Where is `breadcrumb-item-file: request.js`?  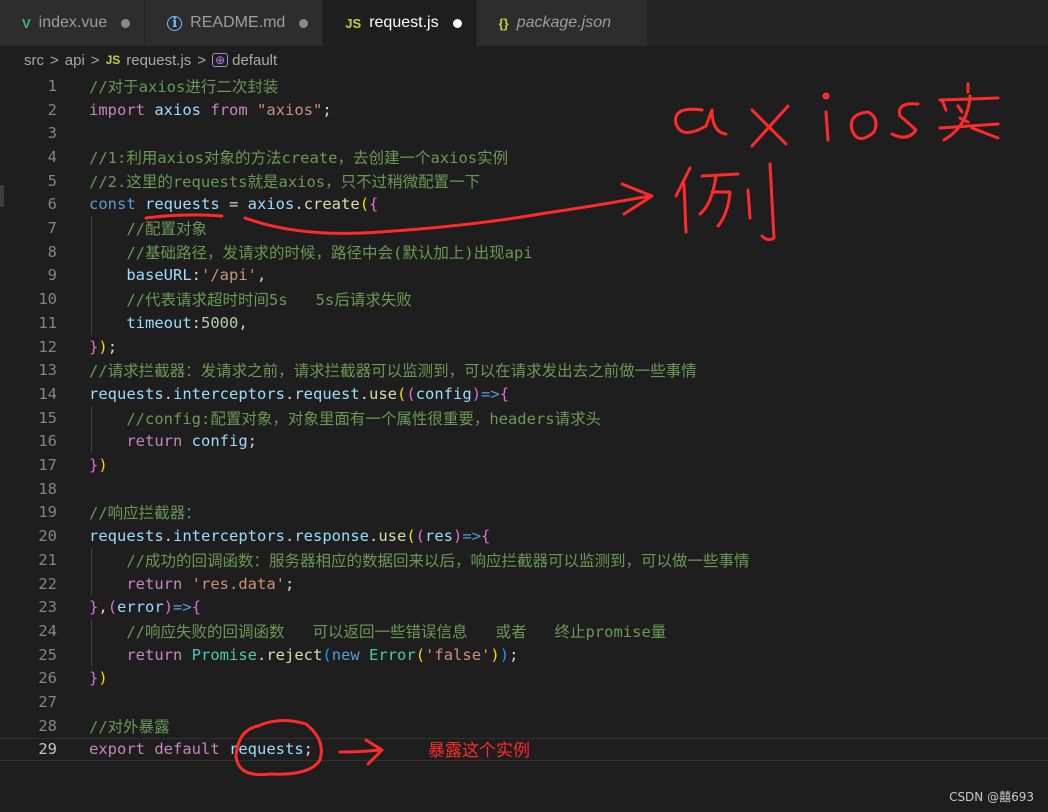
breadcrumb-item-file: request.js is located at coordinates (158, 60).